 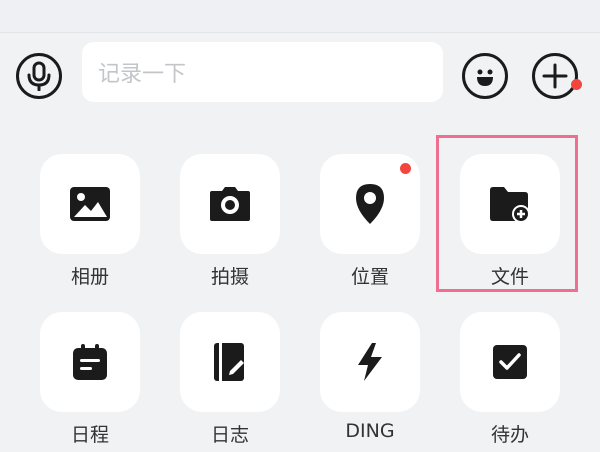 I want to click on tile-journal: 日志, so click(x=230, y=382).